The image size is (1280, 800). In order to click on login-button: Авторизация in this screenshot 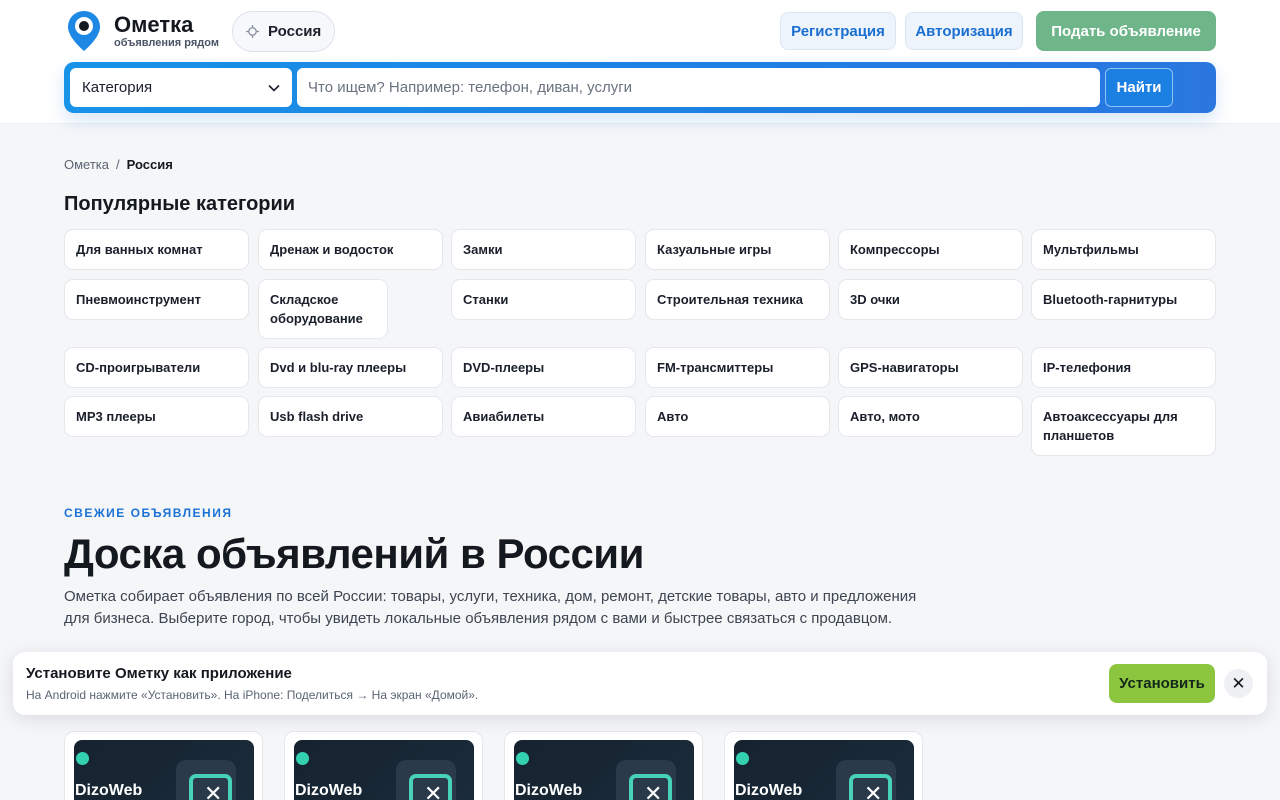, I will do `click(964, 31)`.